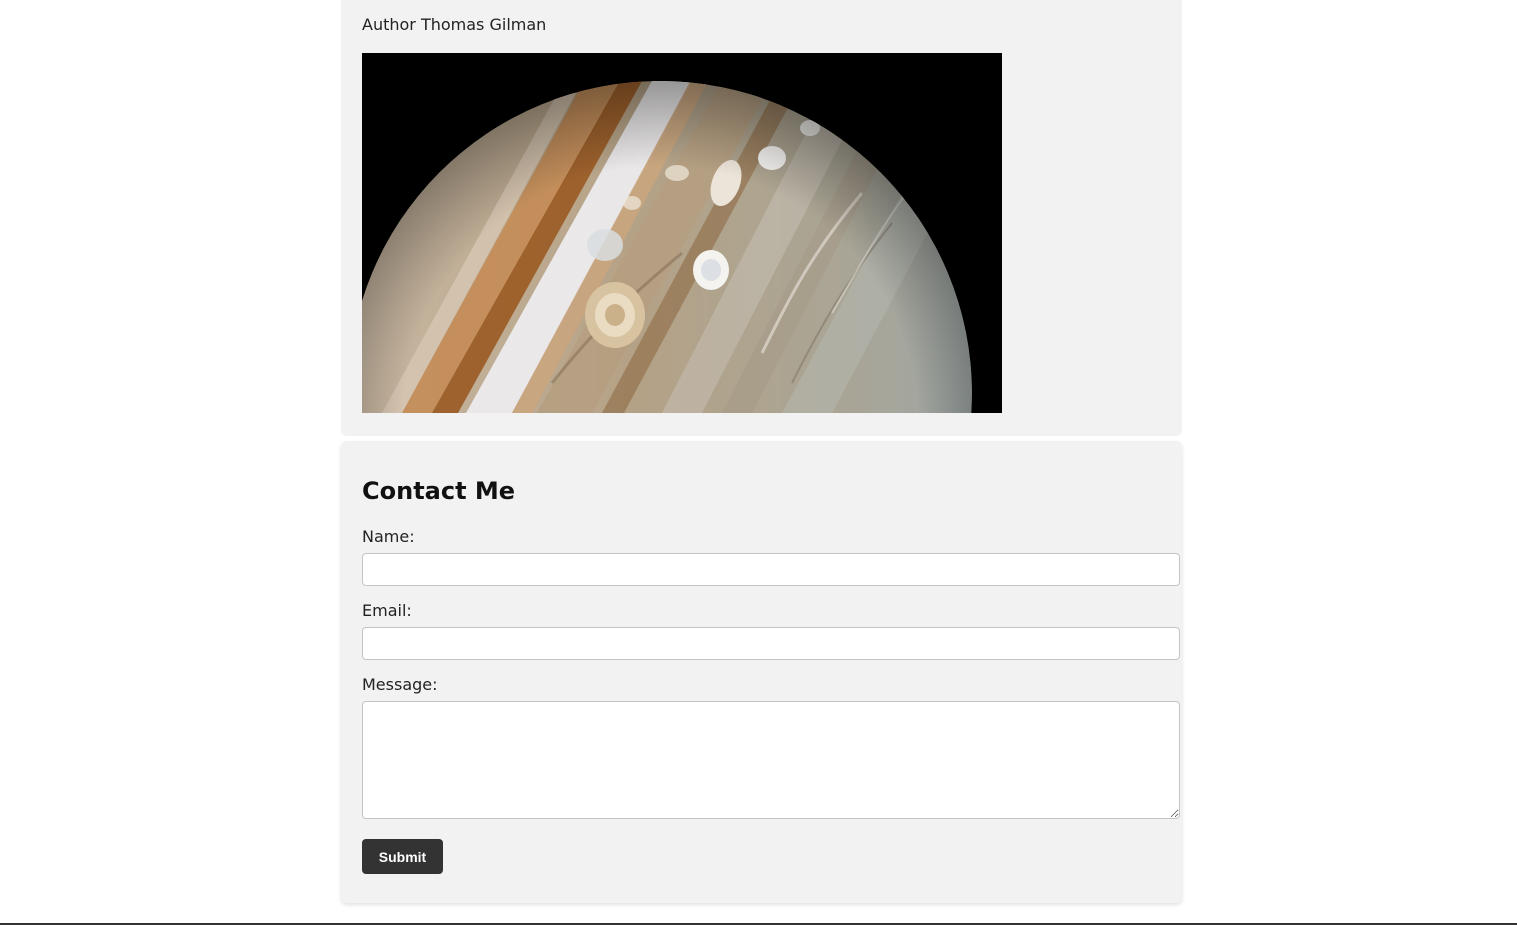  I want to click on message-textarea, so click(771, 760).